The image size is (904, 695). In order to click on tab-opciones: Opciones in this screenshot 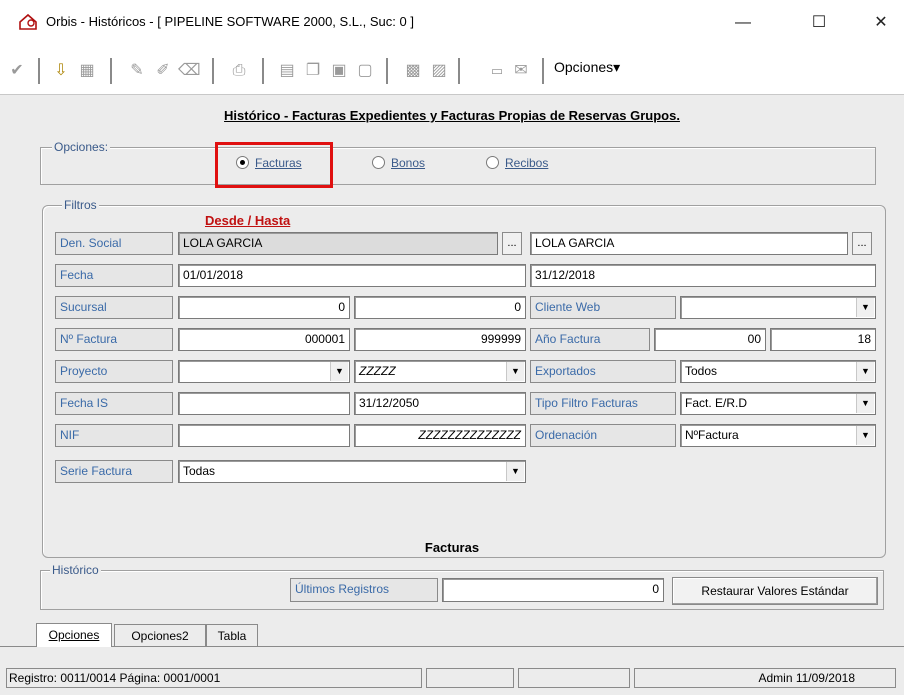, I will do `click(74, 635)`.